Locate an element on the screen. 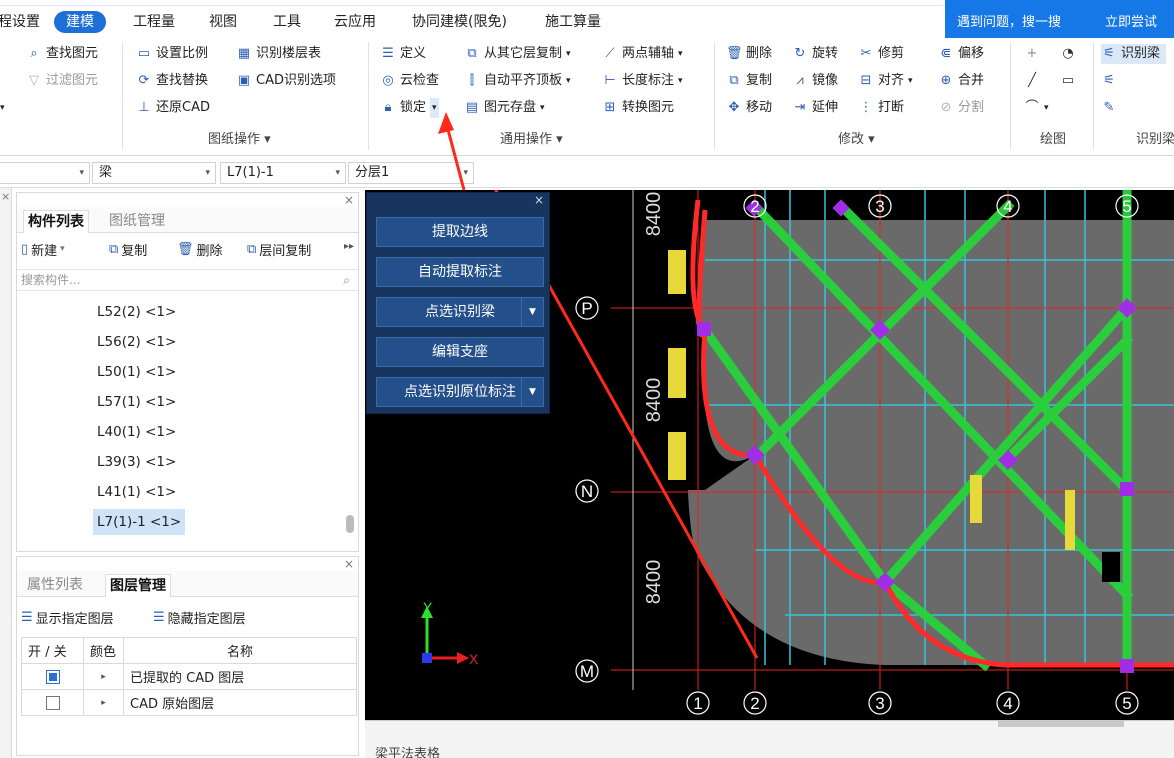 The width and height of the screenshot is (1174, 758). tab-modeling: 建模 is located at coordinates (80, 22).